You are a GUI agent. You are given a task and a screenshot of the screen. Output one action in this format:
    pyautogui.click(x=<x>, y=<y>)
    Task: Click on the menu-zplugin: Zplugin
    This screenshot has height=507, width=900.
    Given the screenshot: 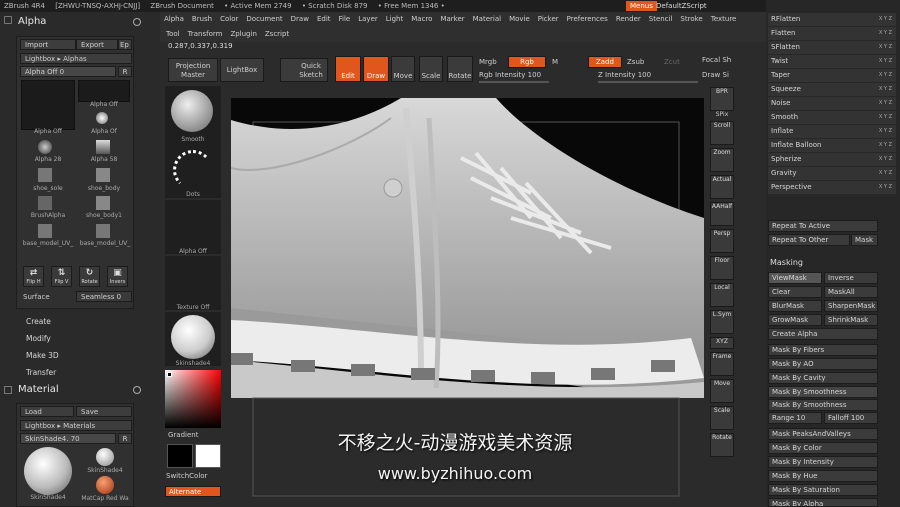 What is the action you would take?
    pyautogui.click(x=243, y=34)
    